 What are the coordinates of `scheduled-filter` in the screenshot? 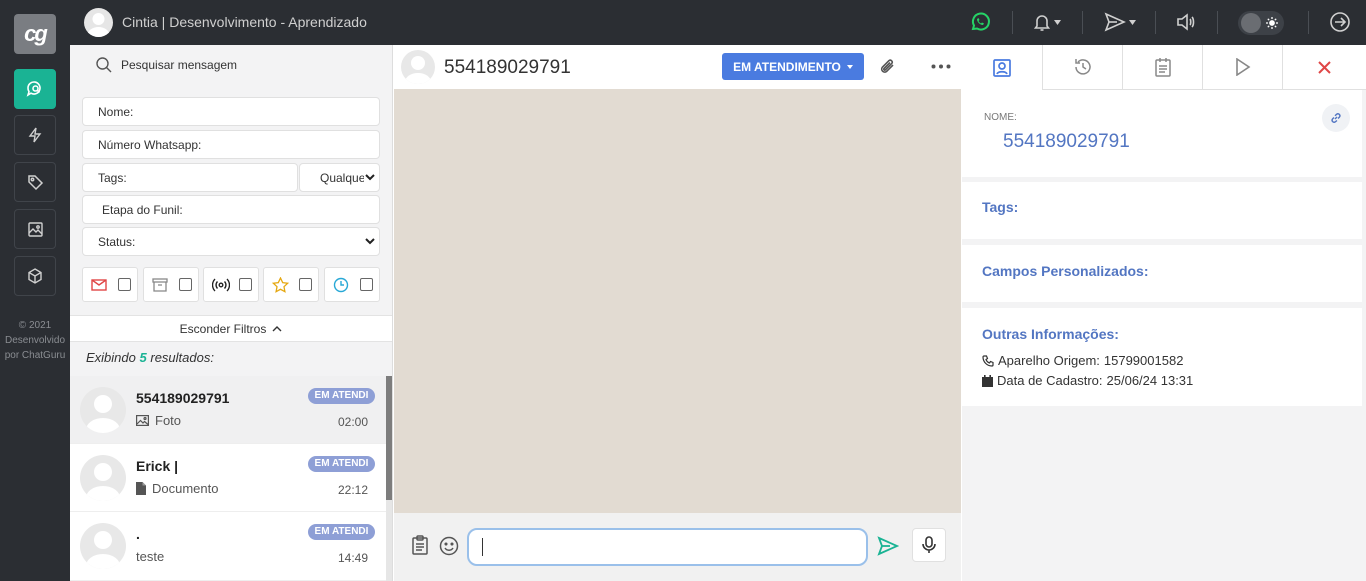 It's located at (352, 284).